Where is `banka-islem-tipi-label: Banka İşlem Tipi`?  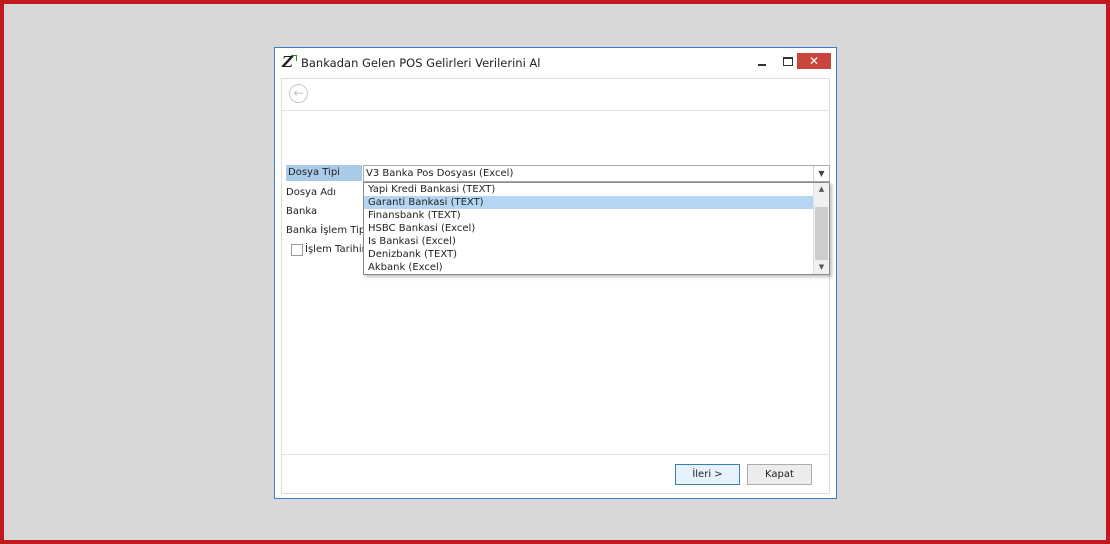
banka-islem-tipi-label: Banka İşlem Tipi is located at coordinates (327, 230).